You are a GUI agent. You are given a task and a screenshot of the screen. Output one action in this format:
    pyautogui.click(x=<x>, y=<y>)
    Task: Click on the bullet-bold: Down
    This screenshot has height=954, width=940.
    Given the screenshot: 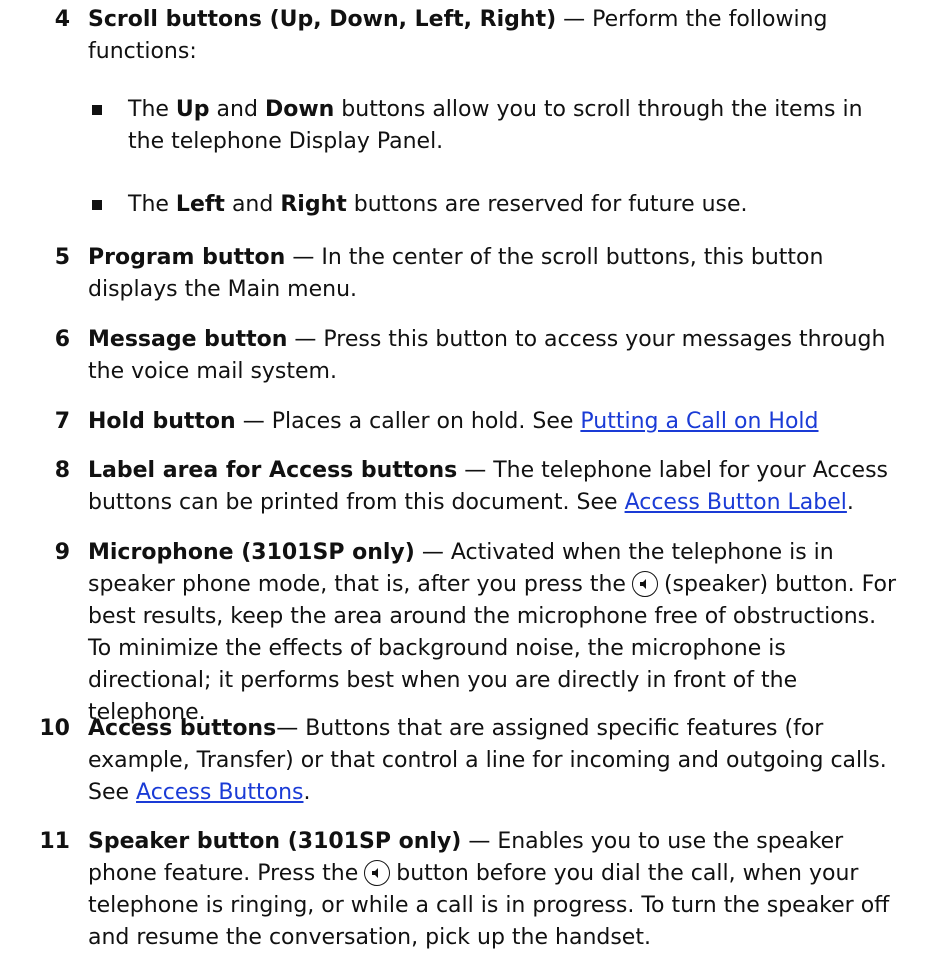 What is the action you would take?
    pyautogui.click(x=299, y=109)
    